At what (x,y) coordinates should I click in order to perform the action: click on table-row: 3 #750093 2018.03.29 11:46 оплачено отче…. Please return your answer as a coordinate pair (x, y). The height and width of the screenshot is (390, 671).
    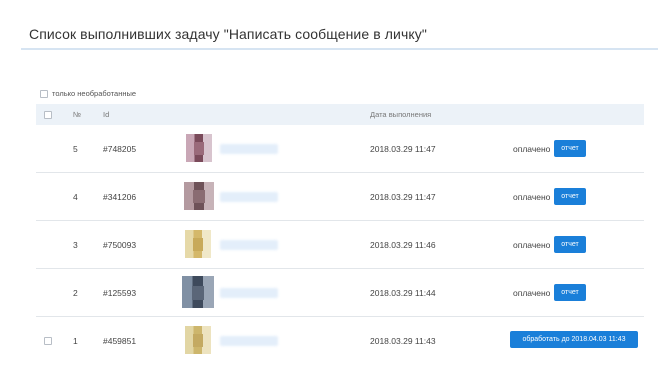
    Looking at the image, I should click on (340, 245).